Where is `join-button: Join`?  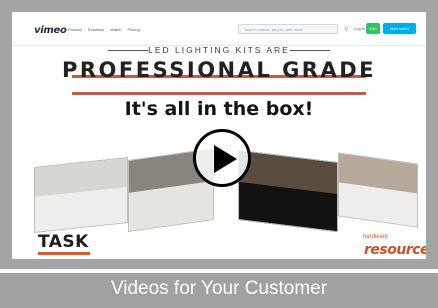
join-button: Join is located at coordinates (373, 28).